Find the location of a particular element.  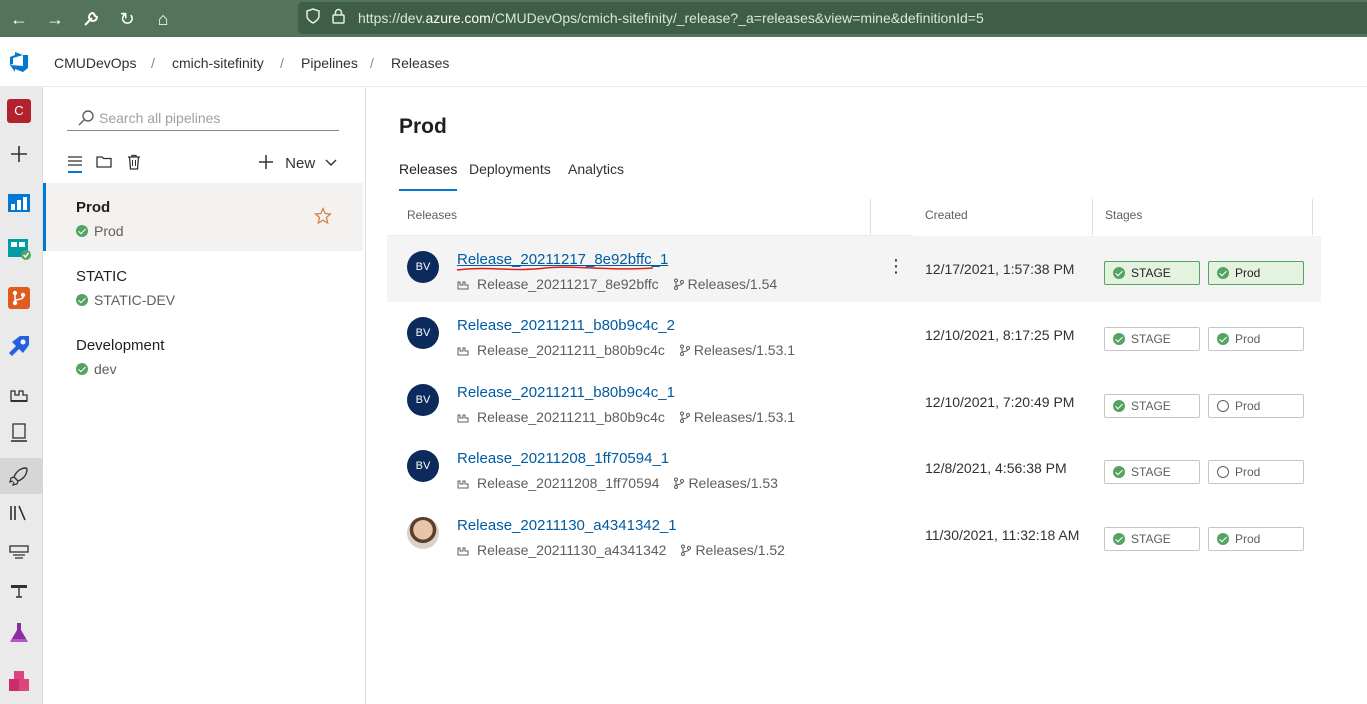

add-icon is located at coordinates (19, 154).